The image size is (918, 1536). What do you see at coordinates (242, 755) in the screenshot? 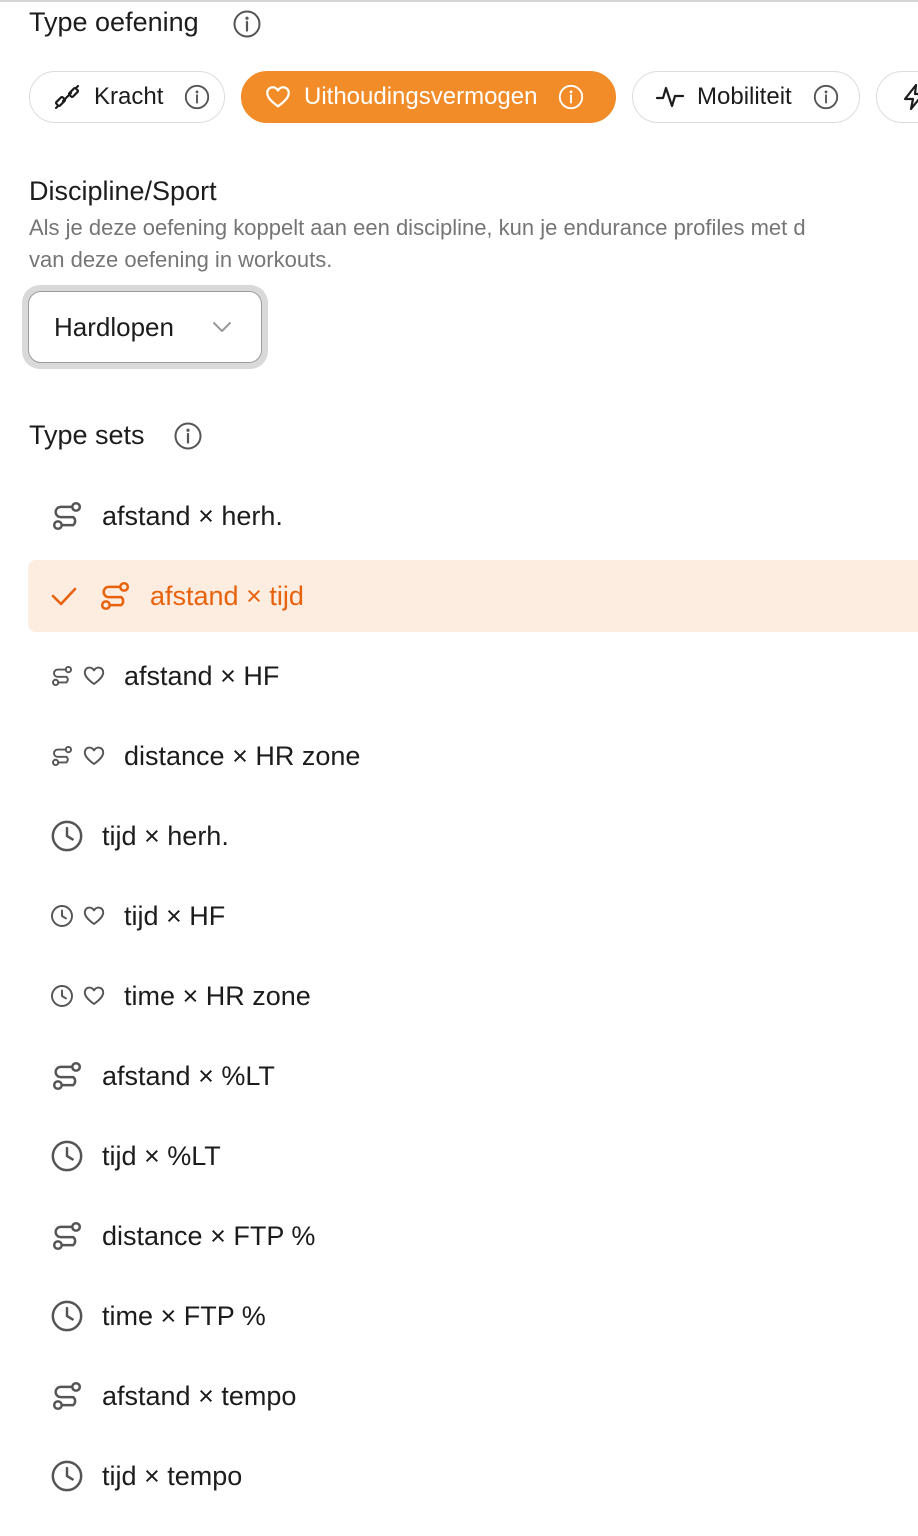
I see `set-type-label: distance × HR zone` at bounding box center [242, 755].